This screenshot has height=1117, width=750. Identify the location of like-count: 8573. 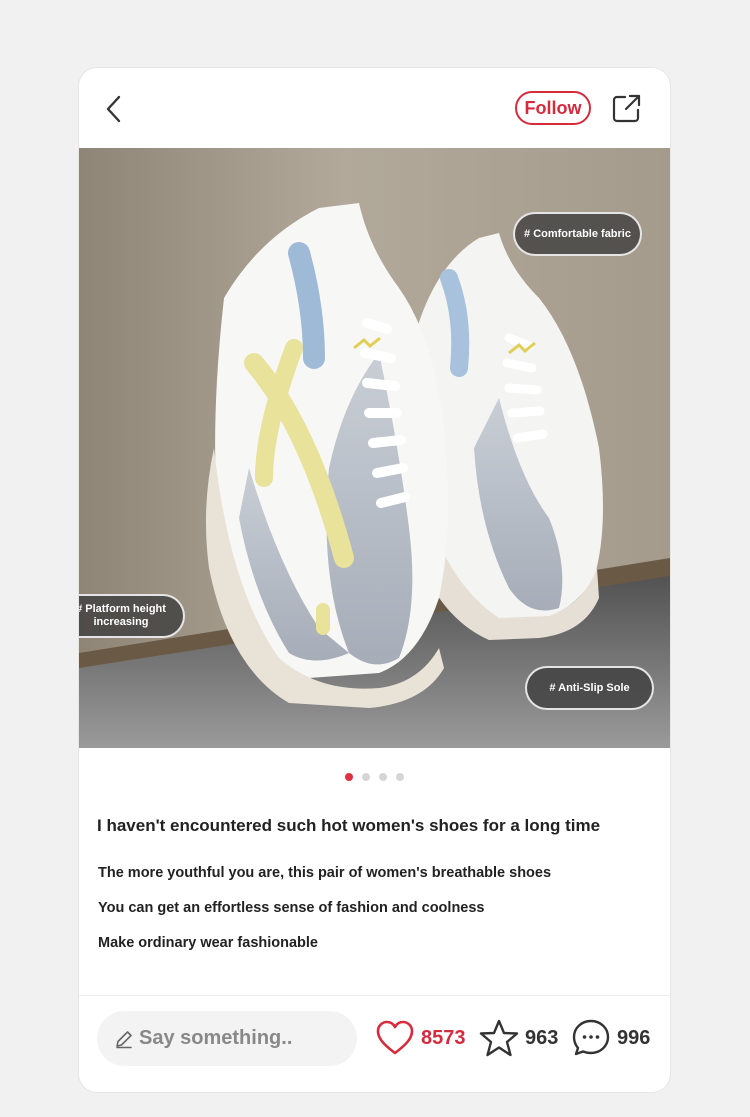
(443, 1037).